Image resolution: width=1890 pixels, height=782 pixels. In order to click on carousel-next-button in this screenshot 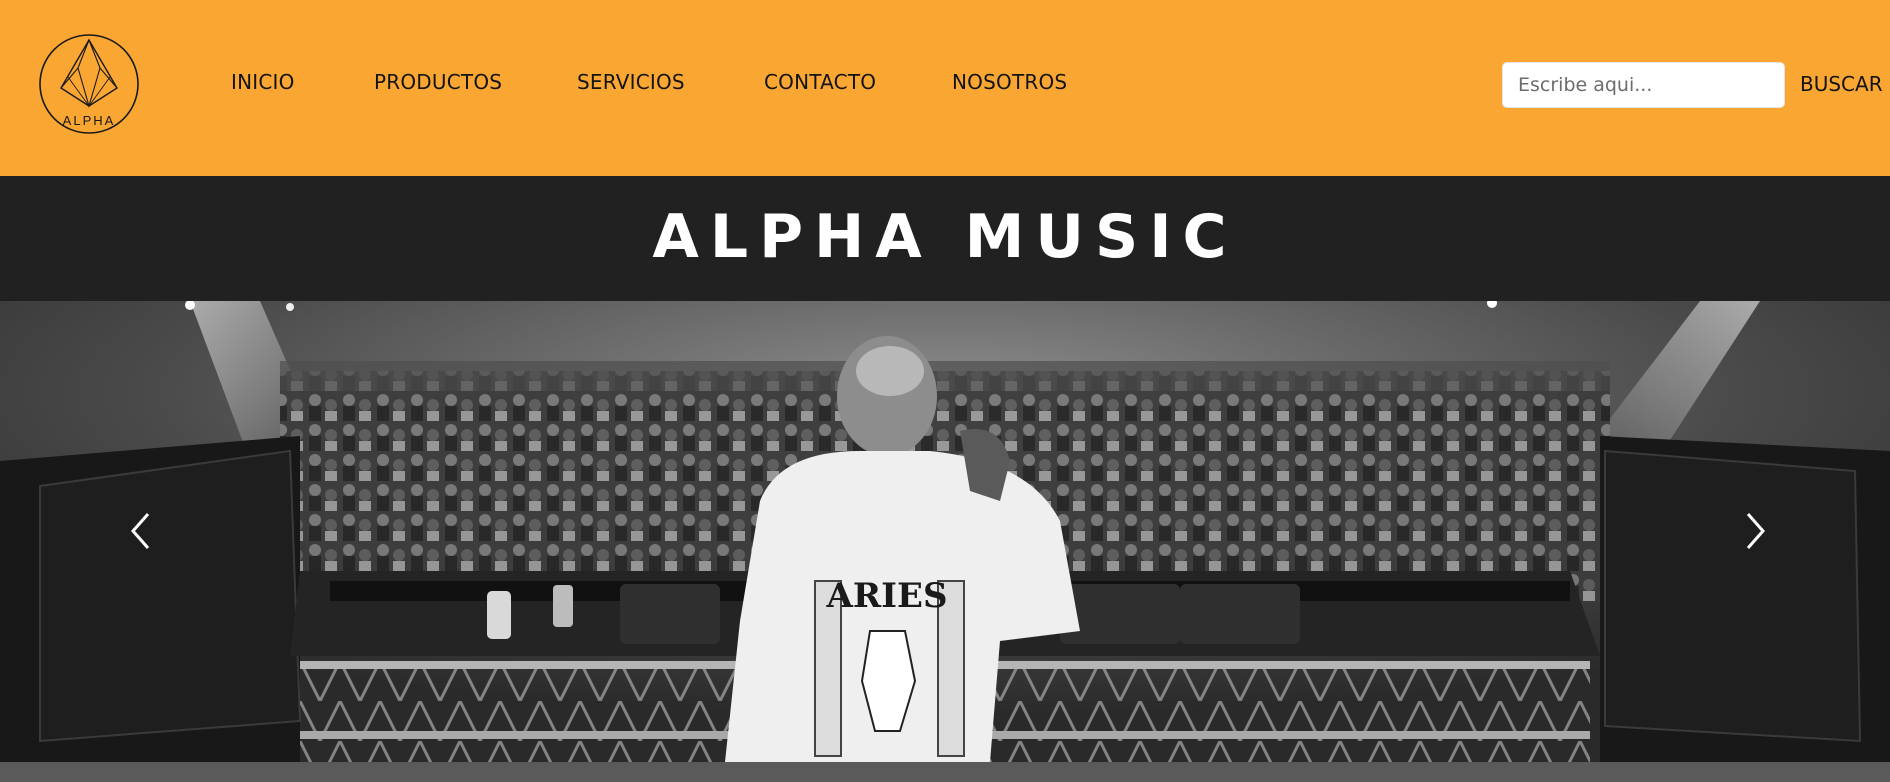, I will do `click(1755, 531)`.